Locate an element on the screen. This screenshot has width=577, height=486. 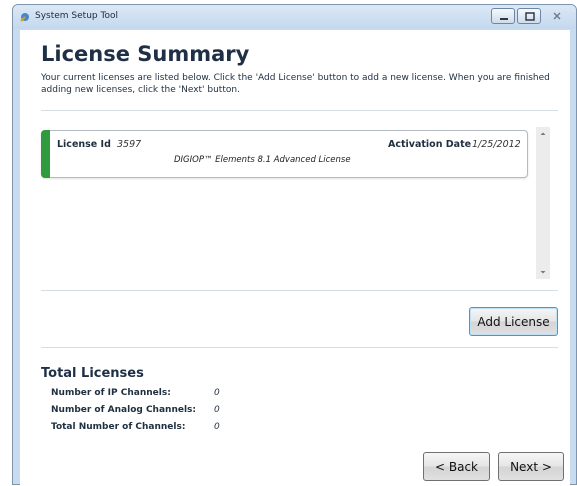
license-list-scrollbar is located at coordinates (543, 203).